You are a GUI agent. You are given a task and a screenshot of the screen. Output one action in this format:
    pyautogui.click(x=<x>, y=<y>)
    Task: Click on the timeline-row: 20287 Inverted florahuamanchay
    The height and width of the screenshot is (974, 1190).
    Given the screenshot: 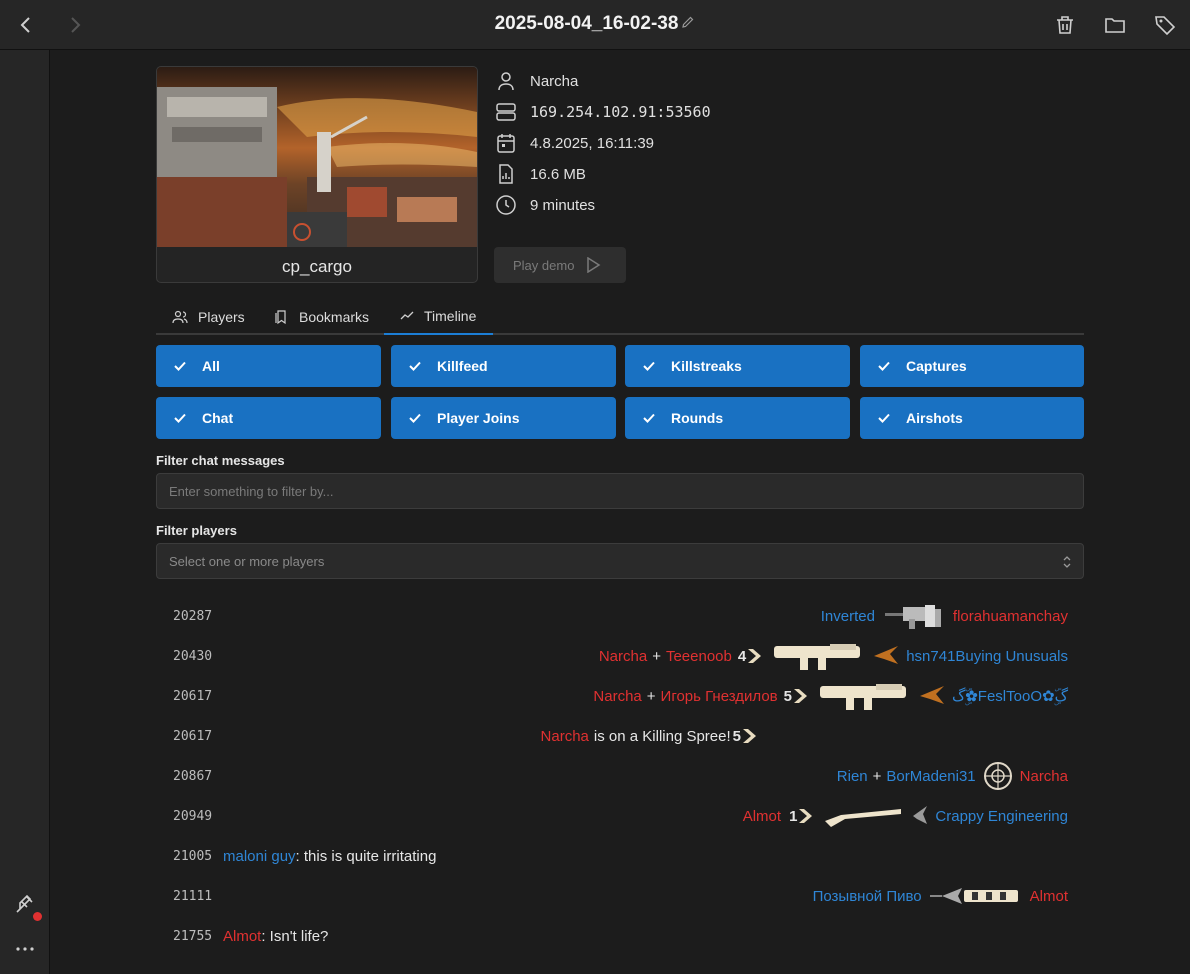 What is the action you would take?
    pyautogui.click(x=620, y=616)
    